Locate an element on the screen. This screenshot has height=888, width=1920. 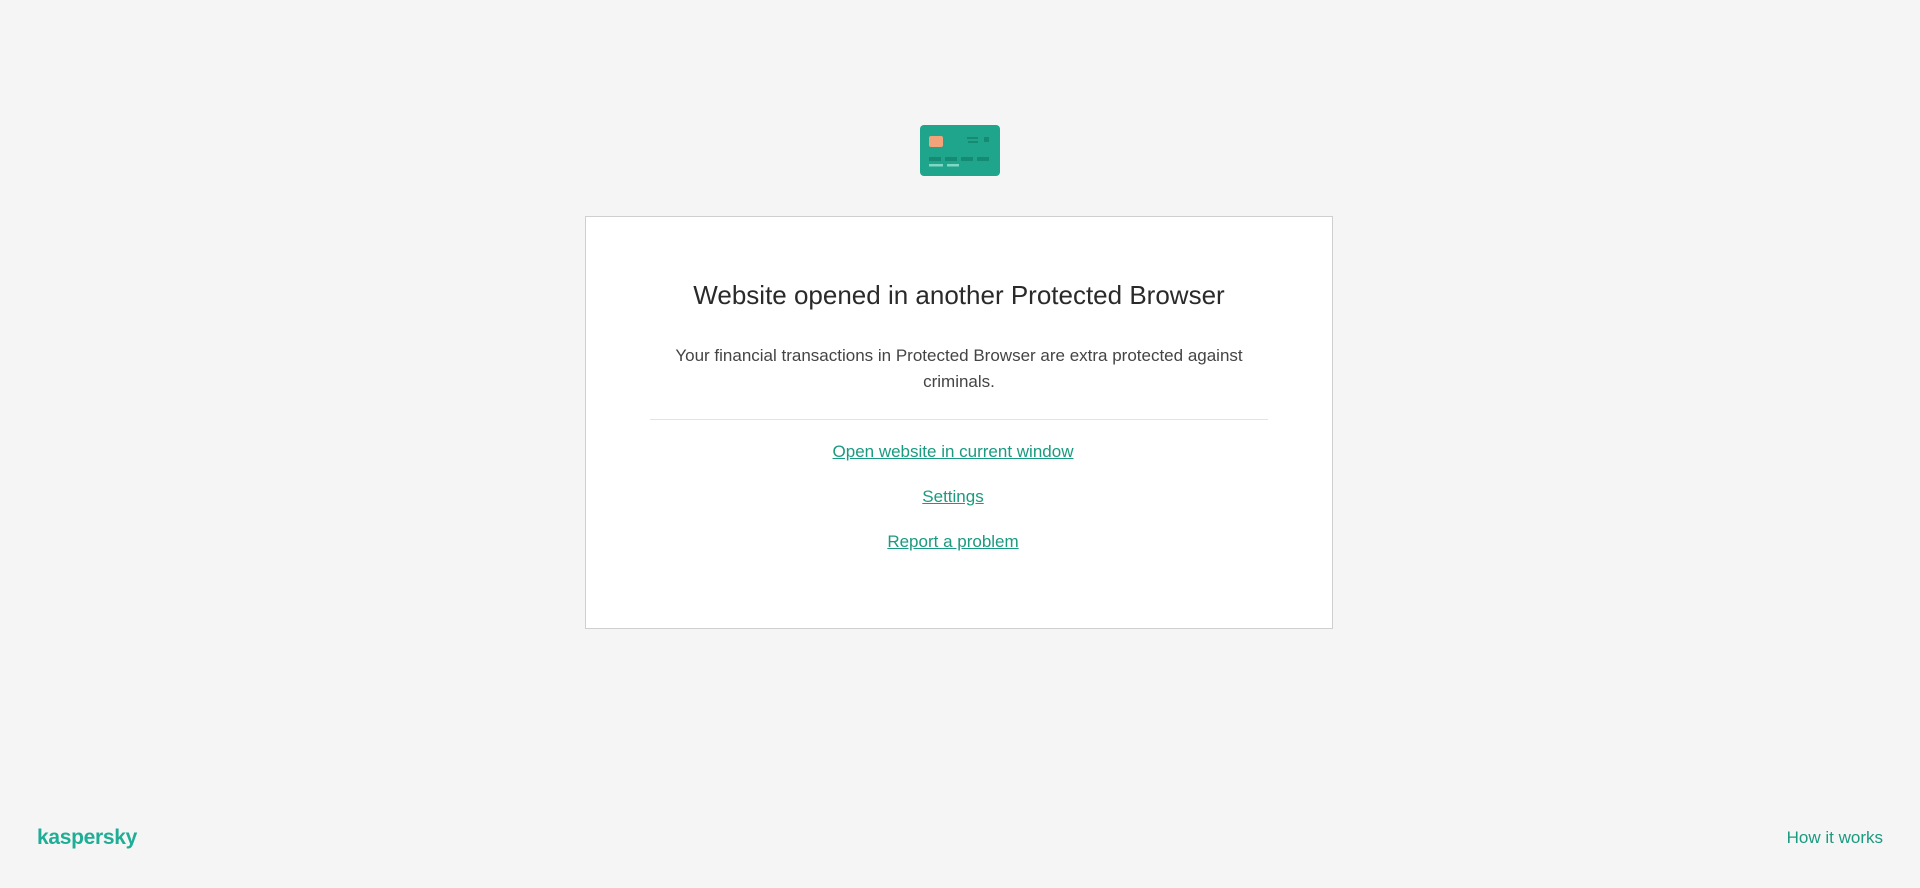
how-it-works-link: How it works is located at coordinates (1835, 838).